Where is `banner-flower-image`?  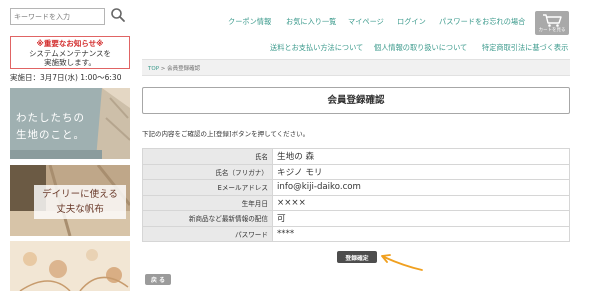 banner-flower-image is located at coordinates (70, 266).